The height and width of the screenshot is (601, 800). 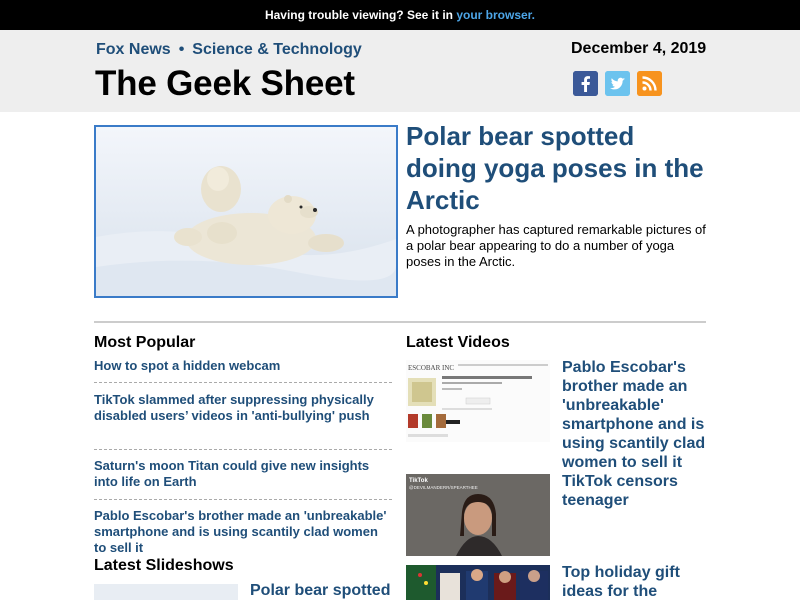 What do you see at coordinates (649, 83) in the screenshot?
I see `rss-icon` at bounding box center [649, 83].